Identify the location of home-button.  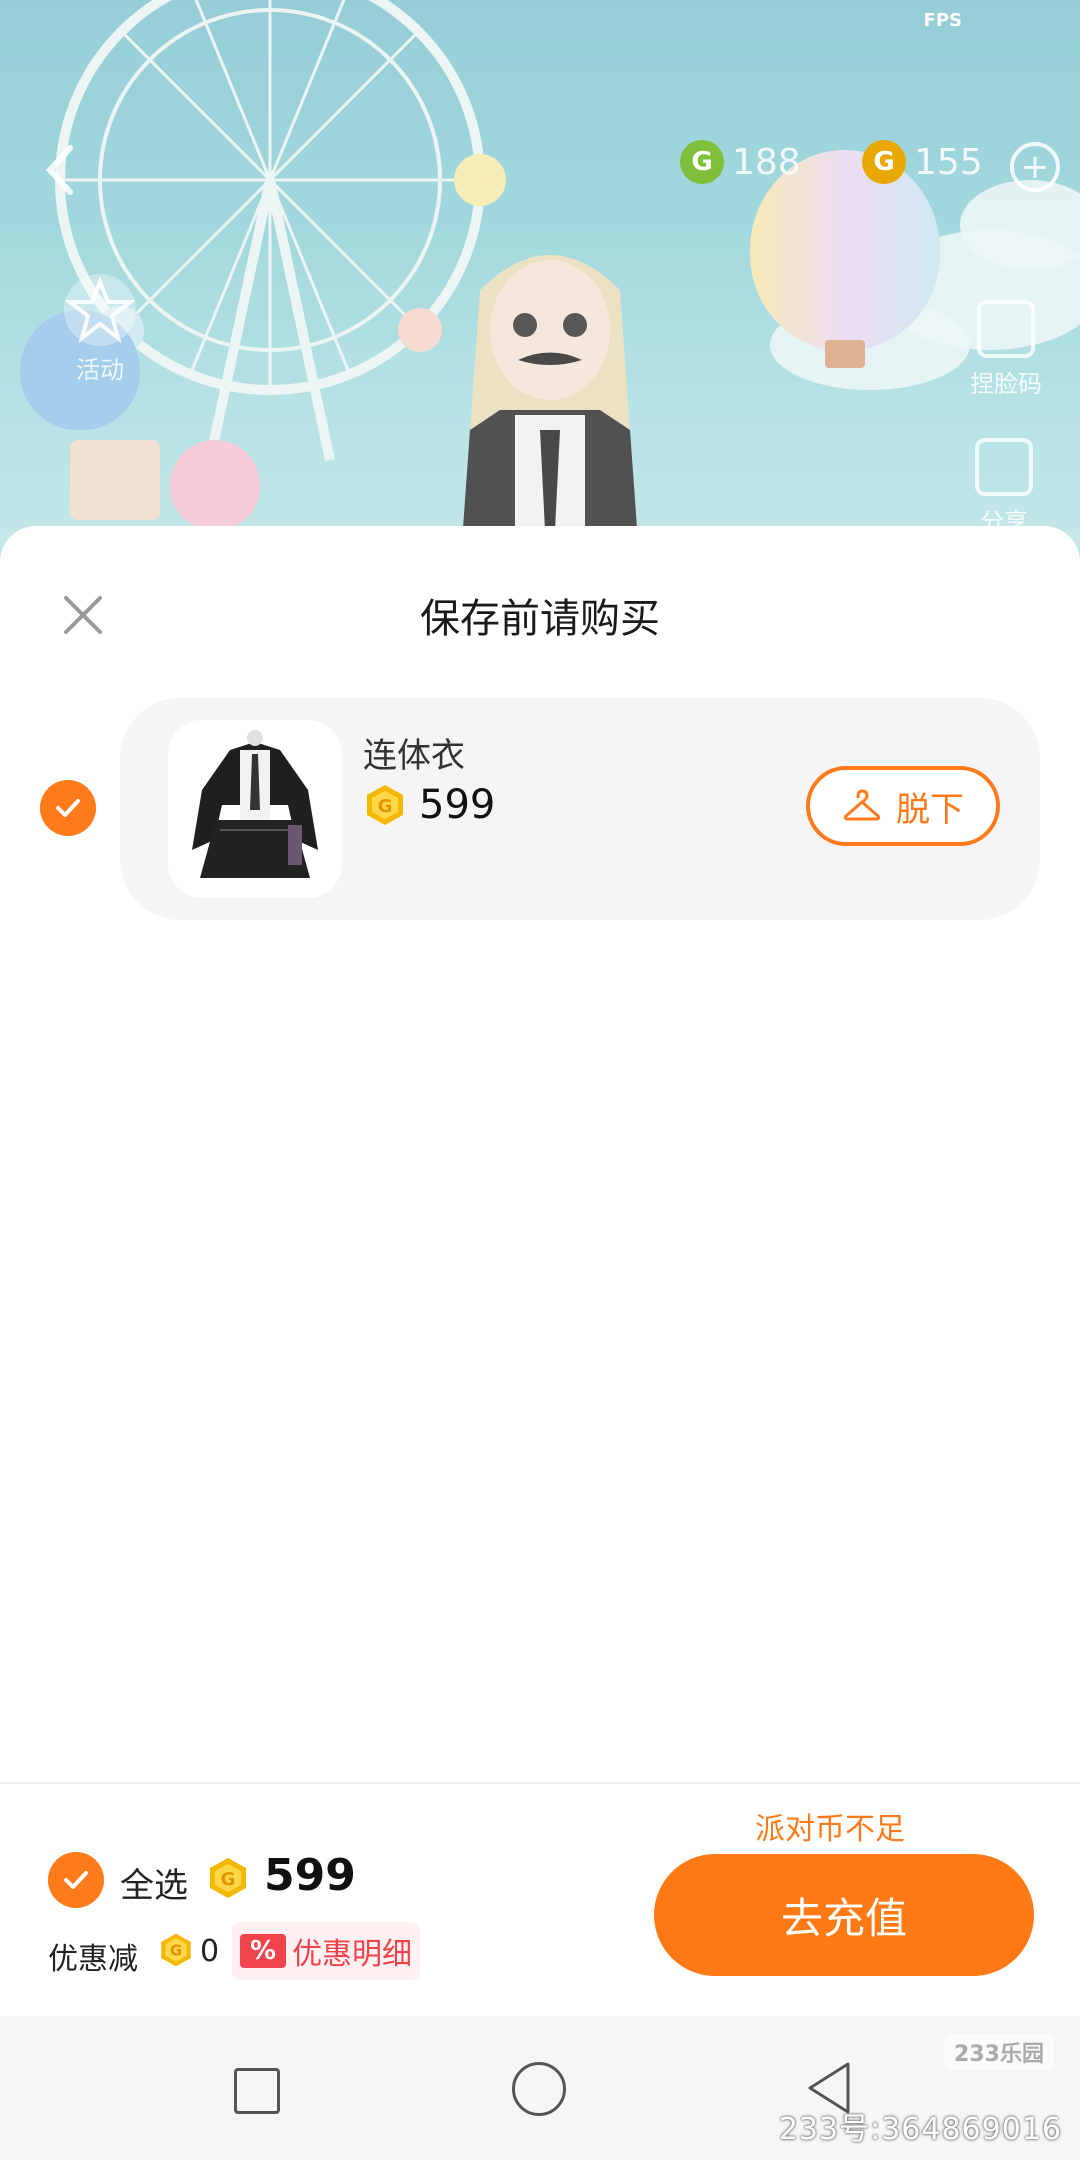
(539, 2089).